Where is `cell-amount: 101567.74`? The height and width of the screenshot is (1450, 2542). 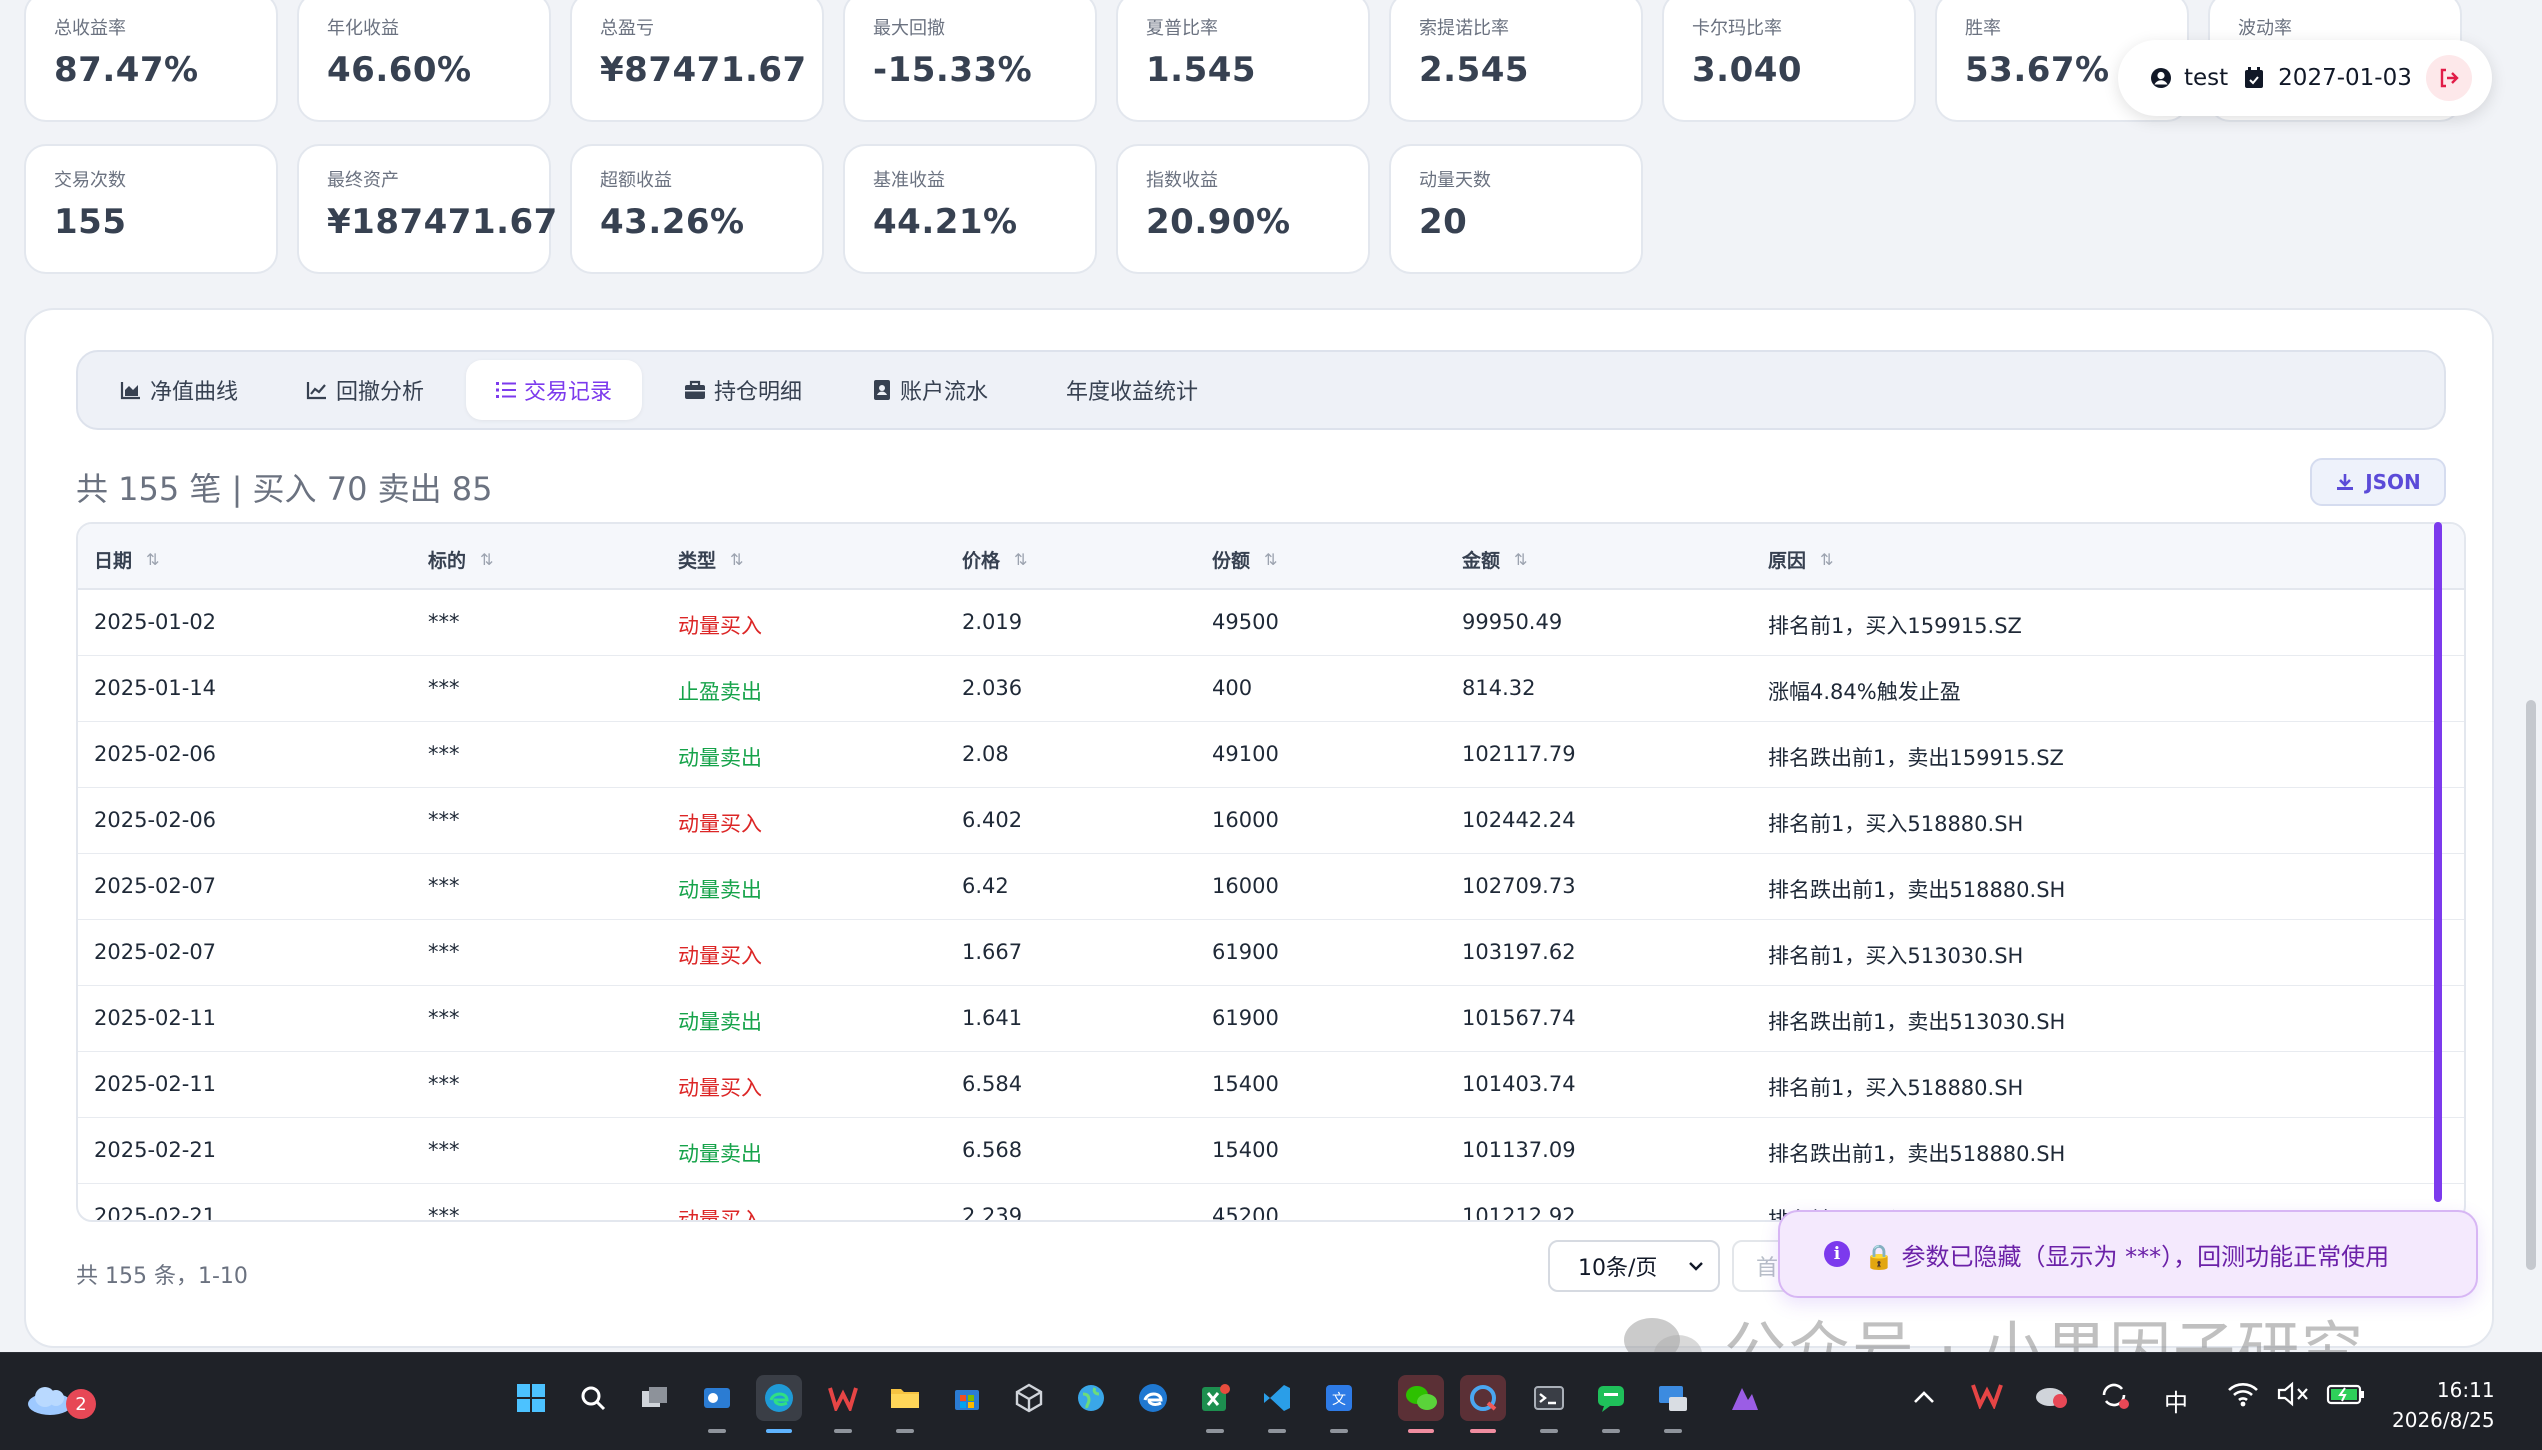 cell-amount: 101567.74 is located at coordinates (1519, 1018).